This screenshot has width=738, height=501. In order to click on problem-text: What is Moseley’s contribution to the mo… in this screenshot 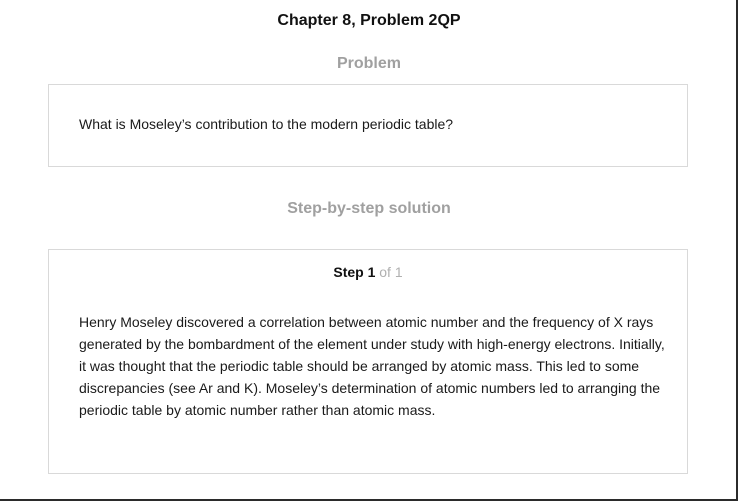, I will do `click(266, 124)`.